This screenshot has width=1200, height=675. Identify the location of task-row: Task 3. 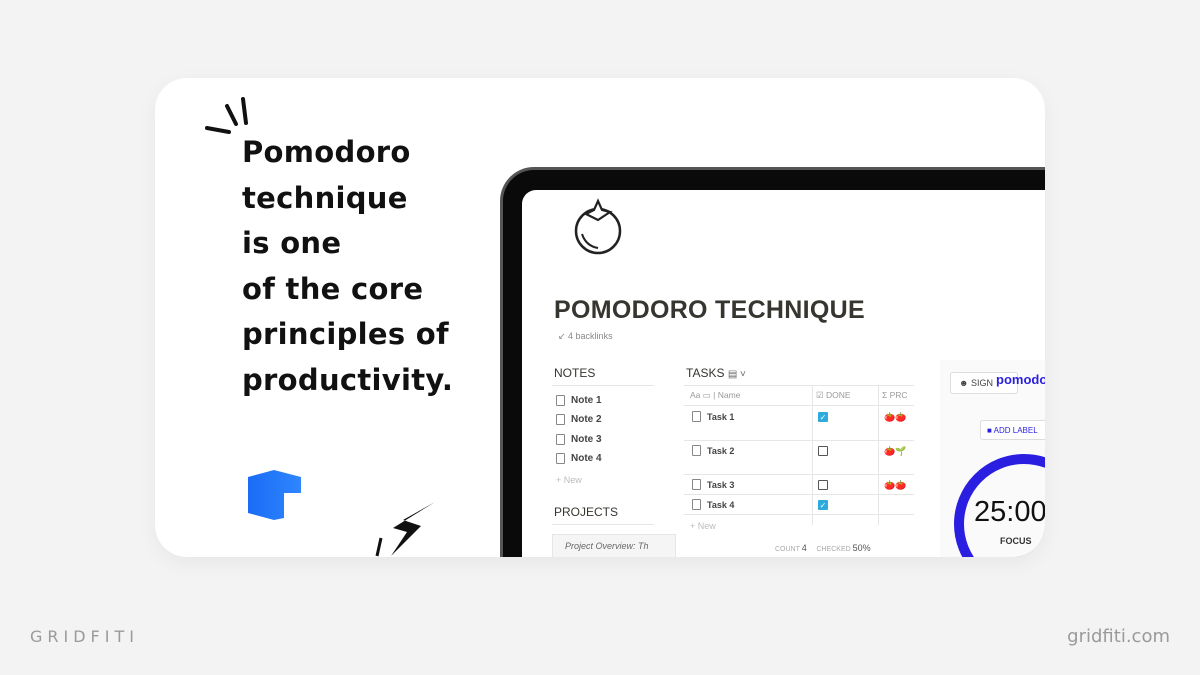
(713, 484).